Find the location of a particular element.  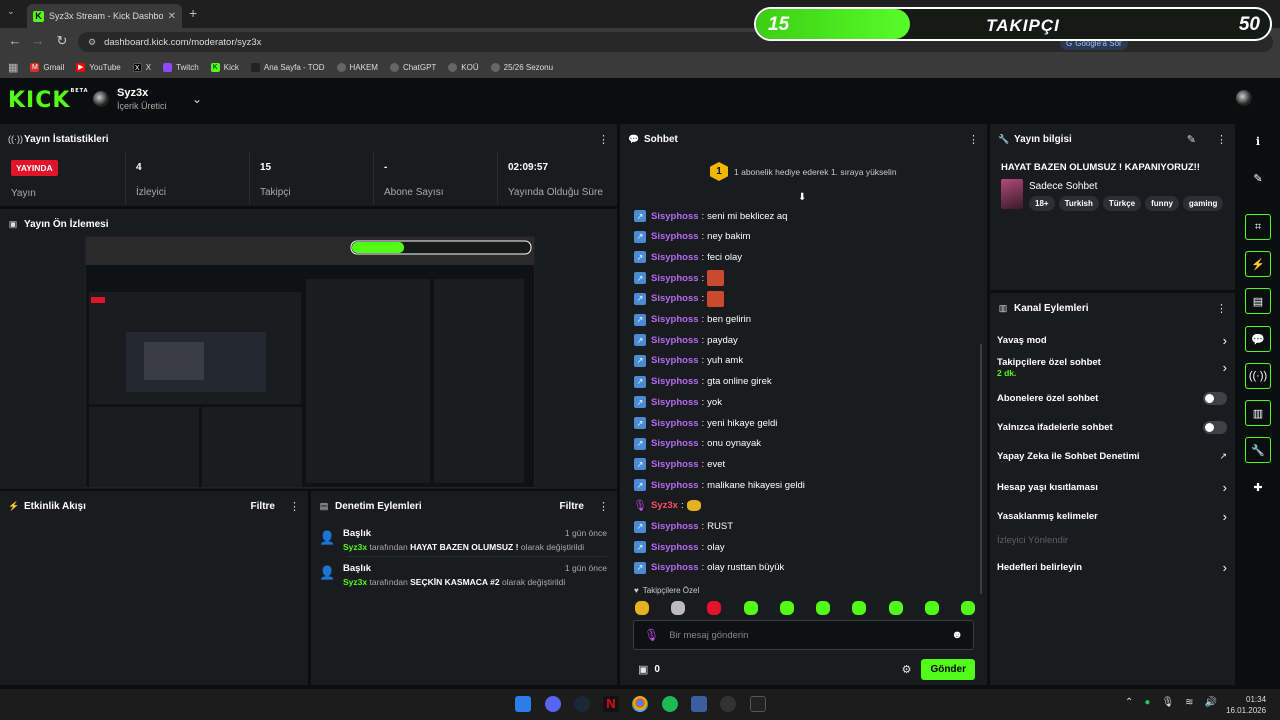

steam-icon is located at coordinates (582, 704).